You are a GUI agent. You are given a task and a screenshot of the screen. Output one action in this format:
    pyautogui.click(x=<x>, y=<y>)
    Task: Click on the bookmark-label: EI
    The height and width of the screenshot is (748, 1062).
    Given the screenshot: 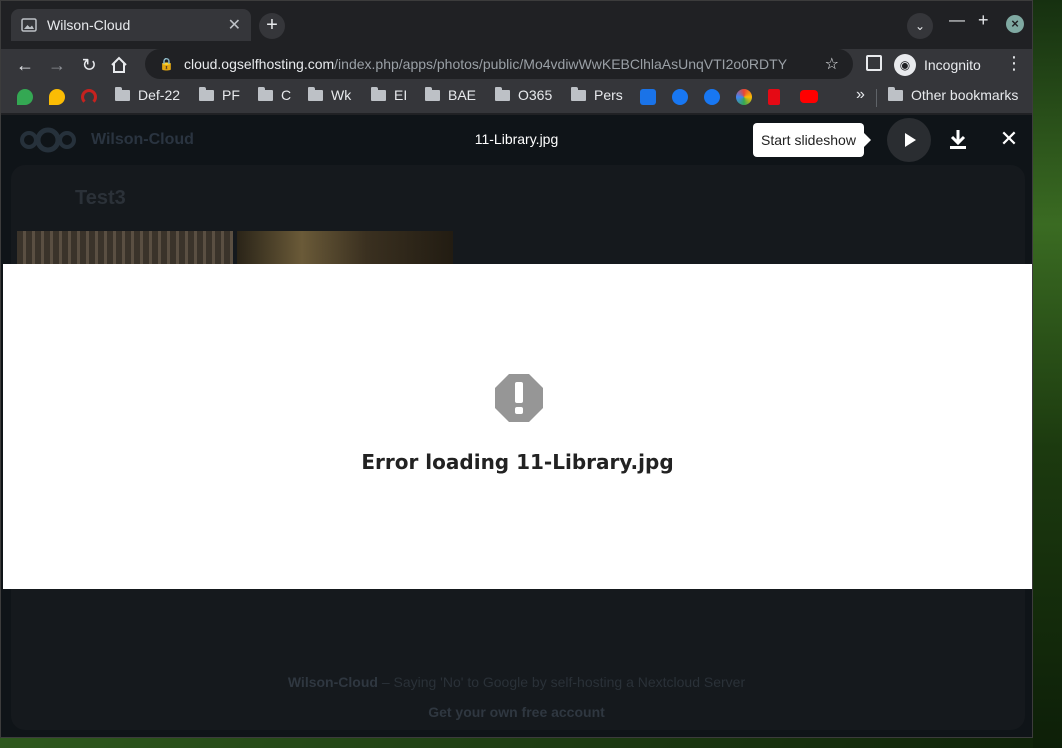 What is the action you would take?
    pyautogui.click(x=401, y=95)
    